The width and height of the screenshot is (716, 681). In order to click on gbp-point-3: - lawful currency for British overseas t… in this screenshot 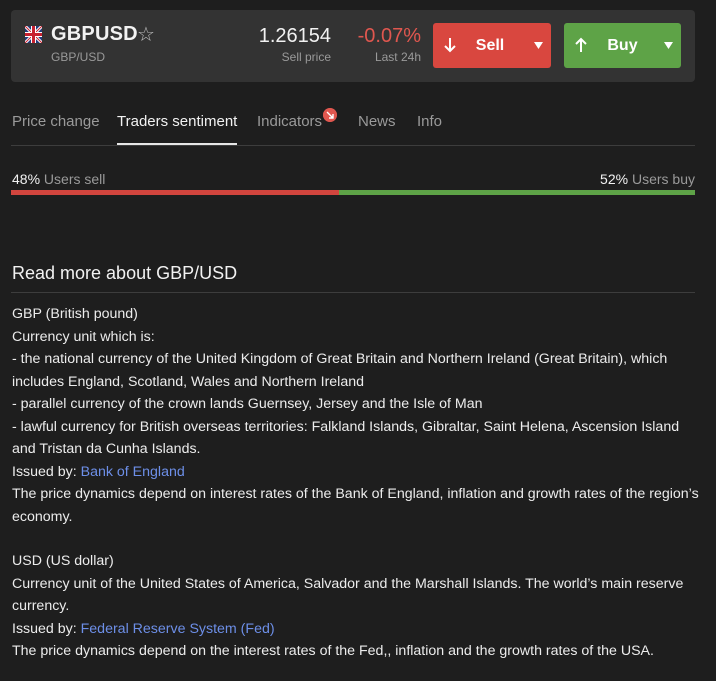, I will do `click(346, 438)`.